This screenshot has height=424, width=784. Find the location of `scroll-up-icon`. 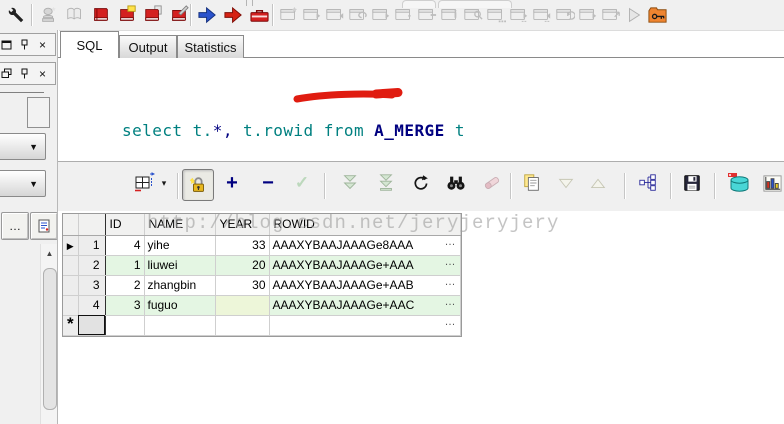

scroll-up-icon is located at coordinates (598, 183).